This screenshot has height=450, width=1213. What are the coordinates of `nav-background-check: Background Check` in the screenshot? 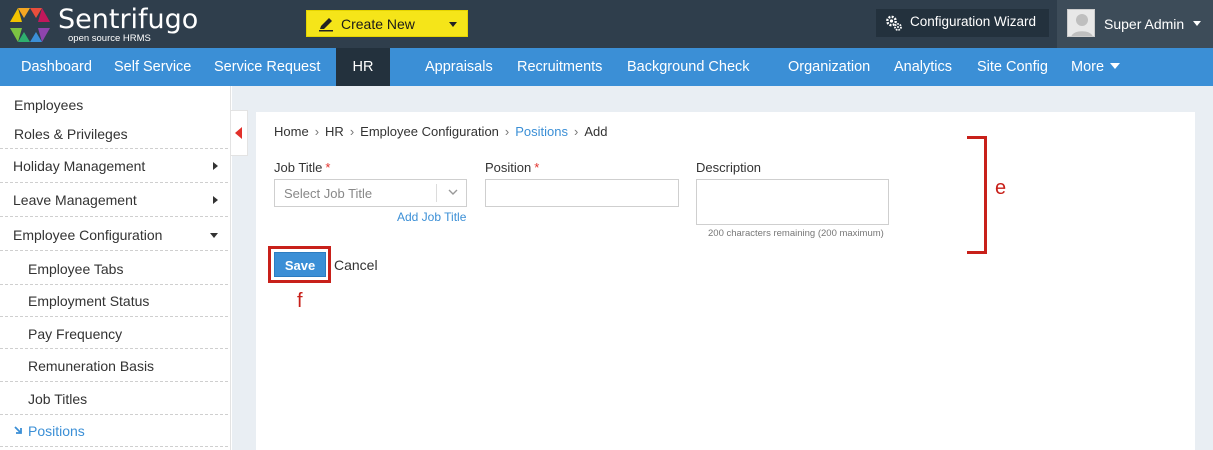 It's located at (688, 67).